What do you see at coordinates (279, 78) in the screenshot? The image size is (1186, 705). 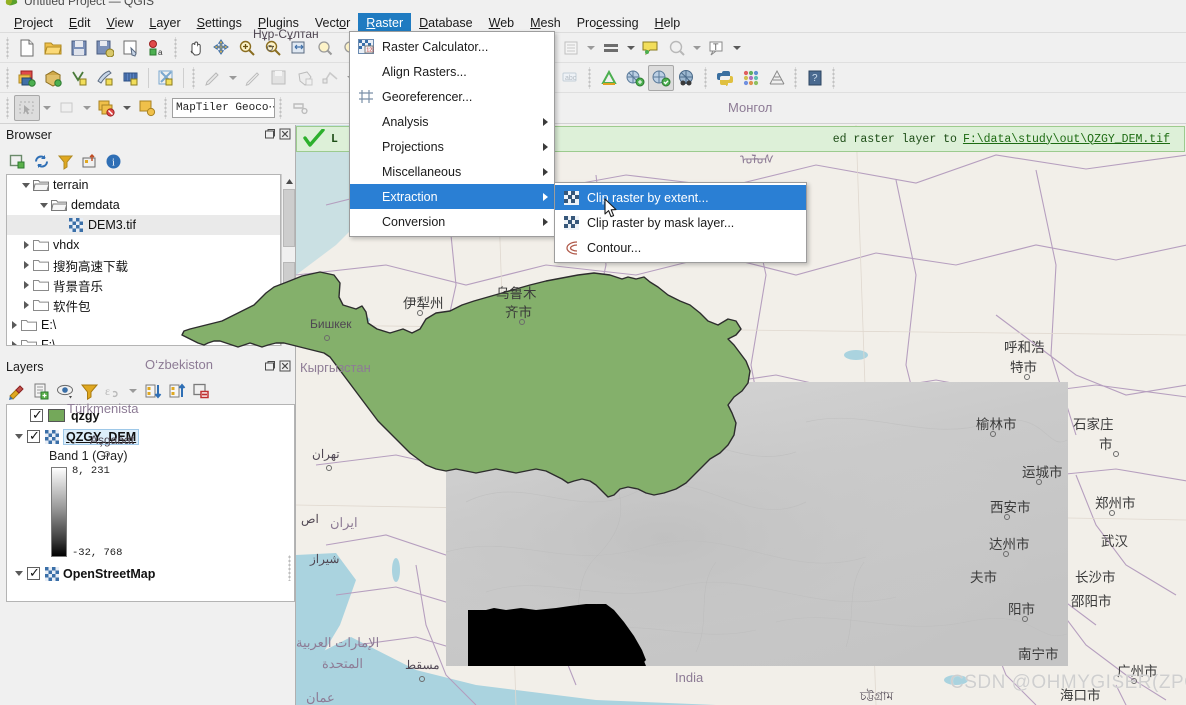 I see `save-layer-edits-icon` at bounding box center [279, 78].